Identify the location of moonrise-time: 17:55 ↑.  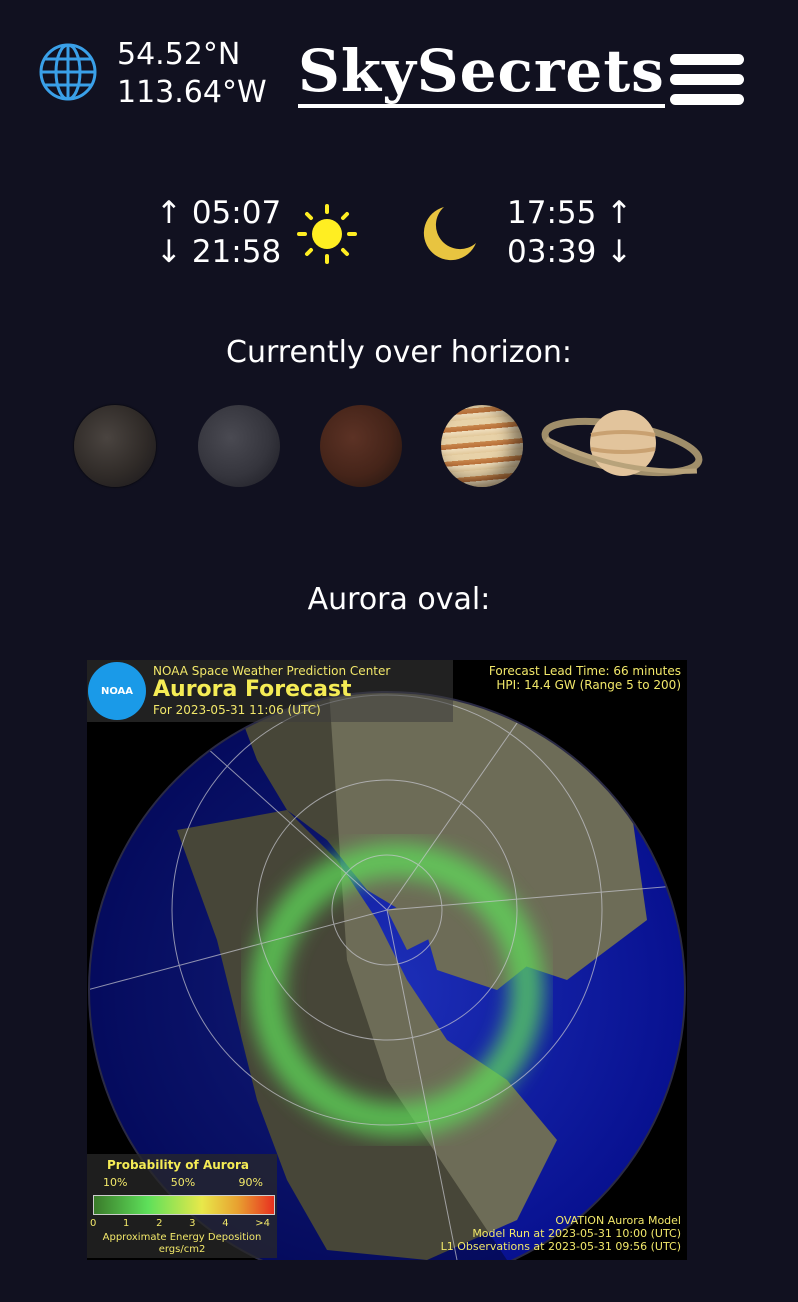
(570, 213).